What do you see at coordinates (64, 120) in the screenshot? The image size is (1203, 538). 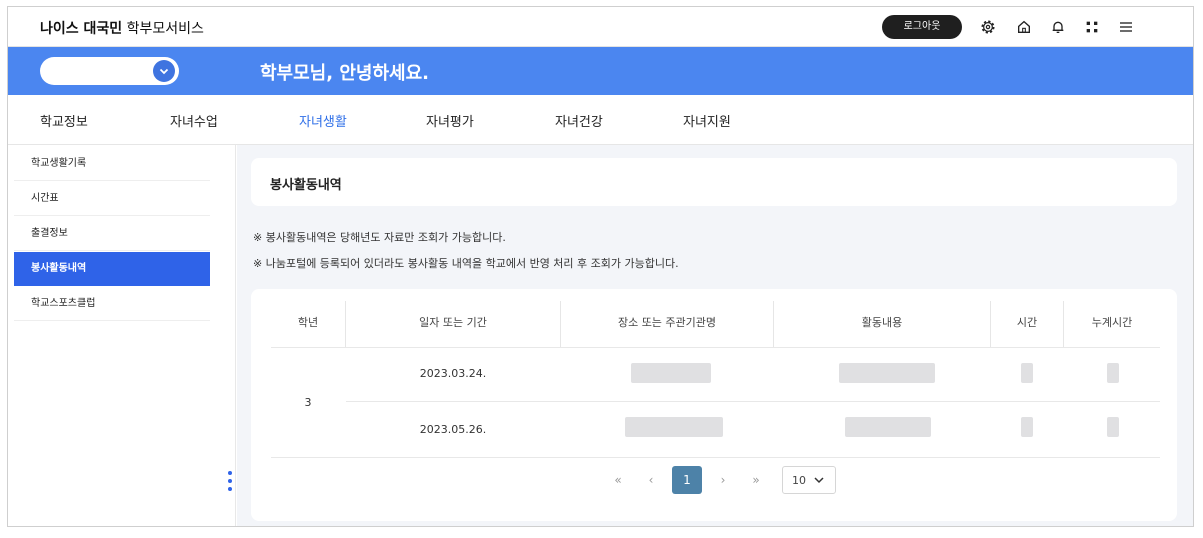 I see `tab-school-info: 학교정보` at bounding box center [64, 120].